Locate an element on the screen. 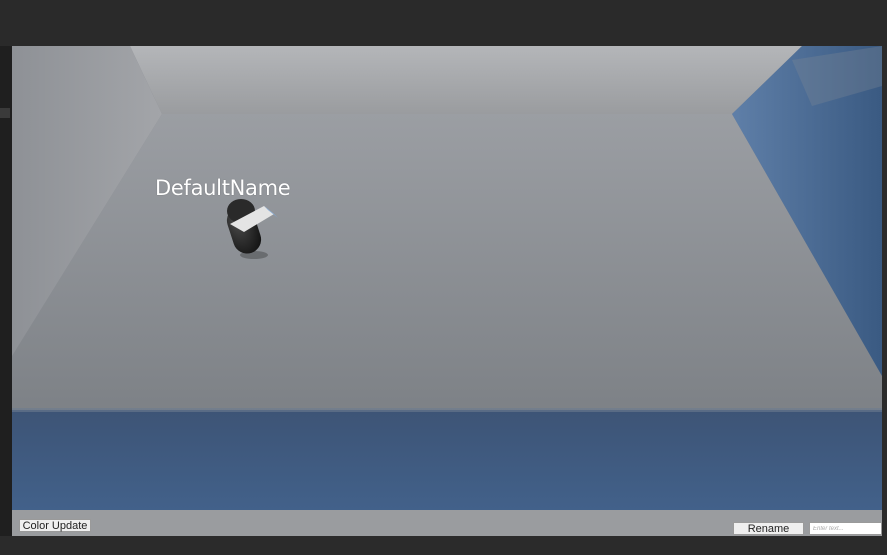  name-input is located at coordinates (845, 528).